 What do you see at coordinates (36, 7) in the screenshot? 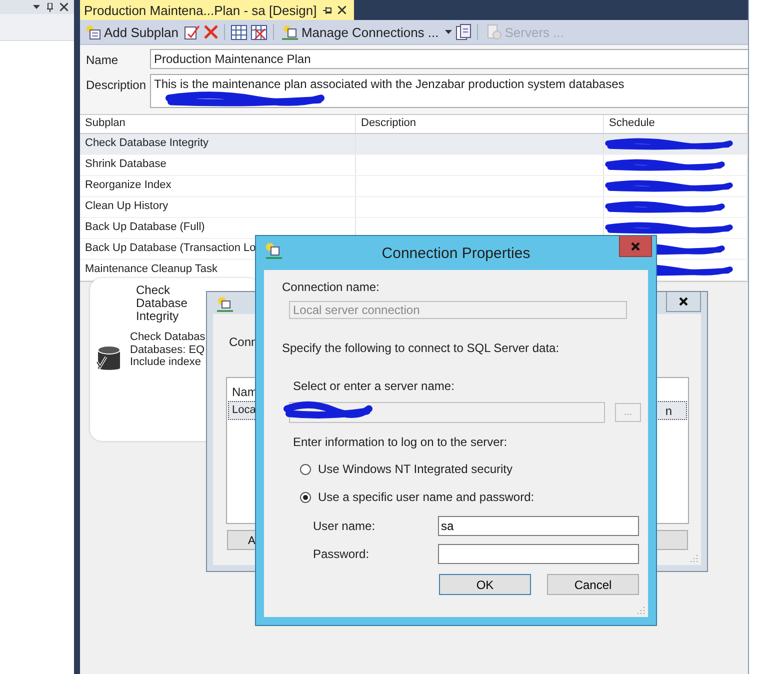
I see `dropdown-icon` at bounding box center [36, 7].